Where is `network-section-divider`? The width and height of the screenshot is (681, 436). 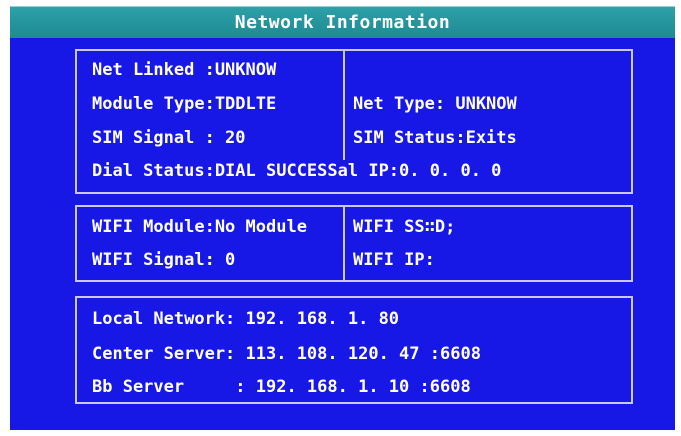 network-section-divider is located at coordinates (344, 104).